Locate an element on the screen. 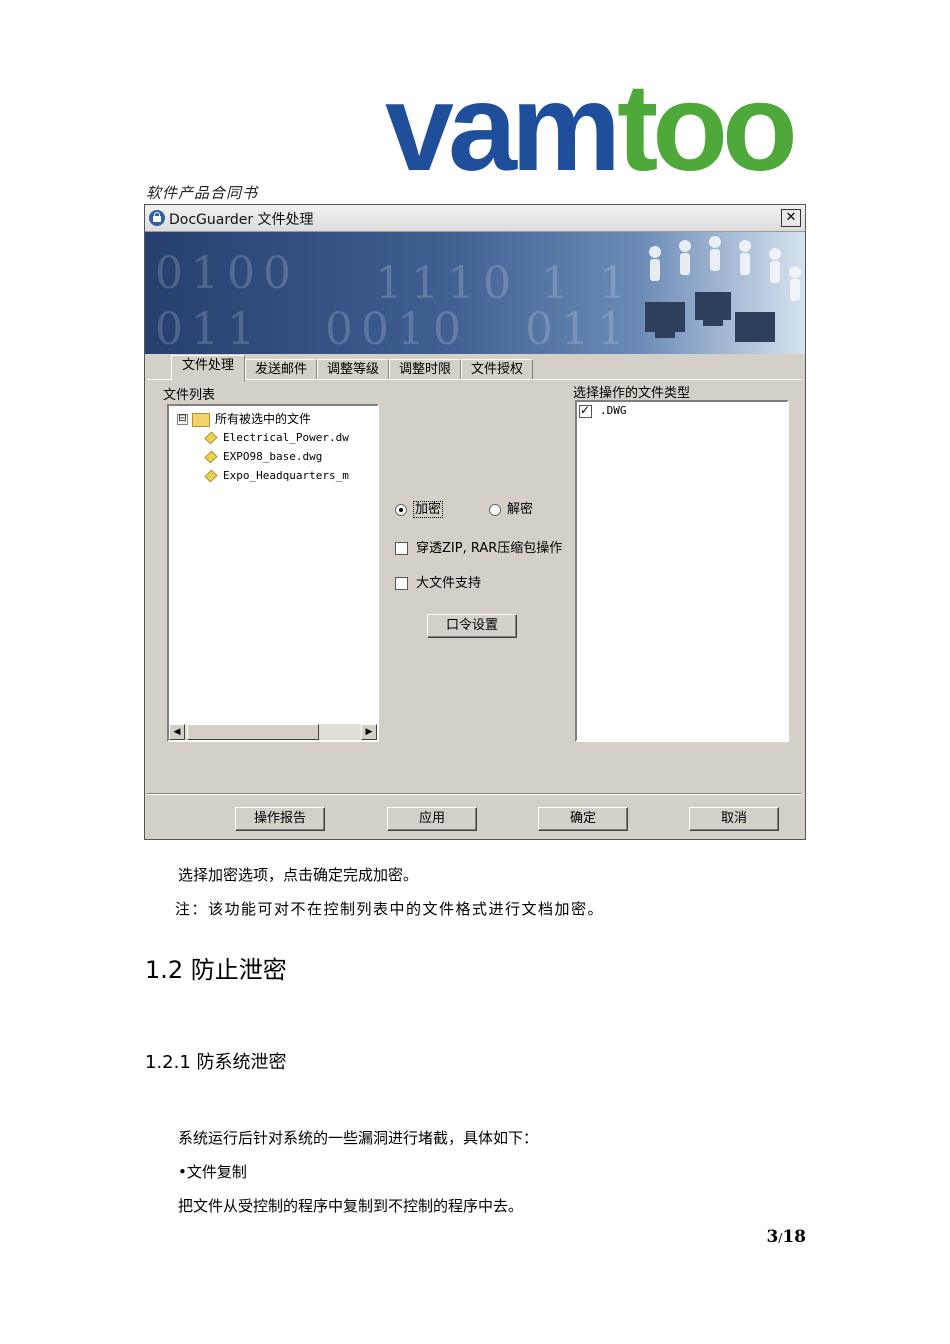 Image resolution: width=950 pixels, height=1344 pixels. people-computers-graphic is located at coordinates (723, 289).